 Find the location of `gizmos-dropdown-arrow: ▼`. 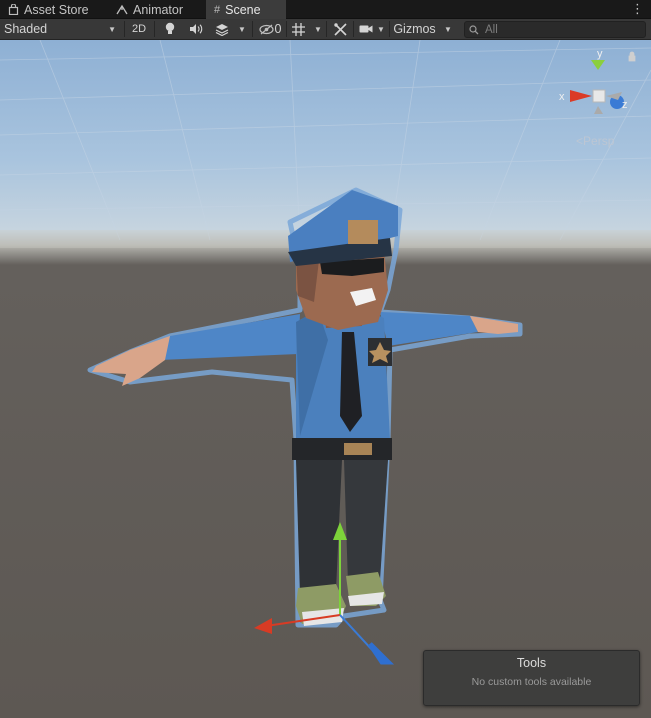

gizmos-dropdown-arrow: ▼ is located at coordinates (448, 29).